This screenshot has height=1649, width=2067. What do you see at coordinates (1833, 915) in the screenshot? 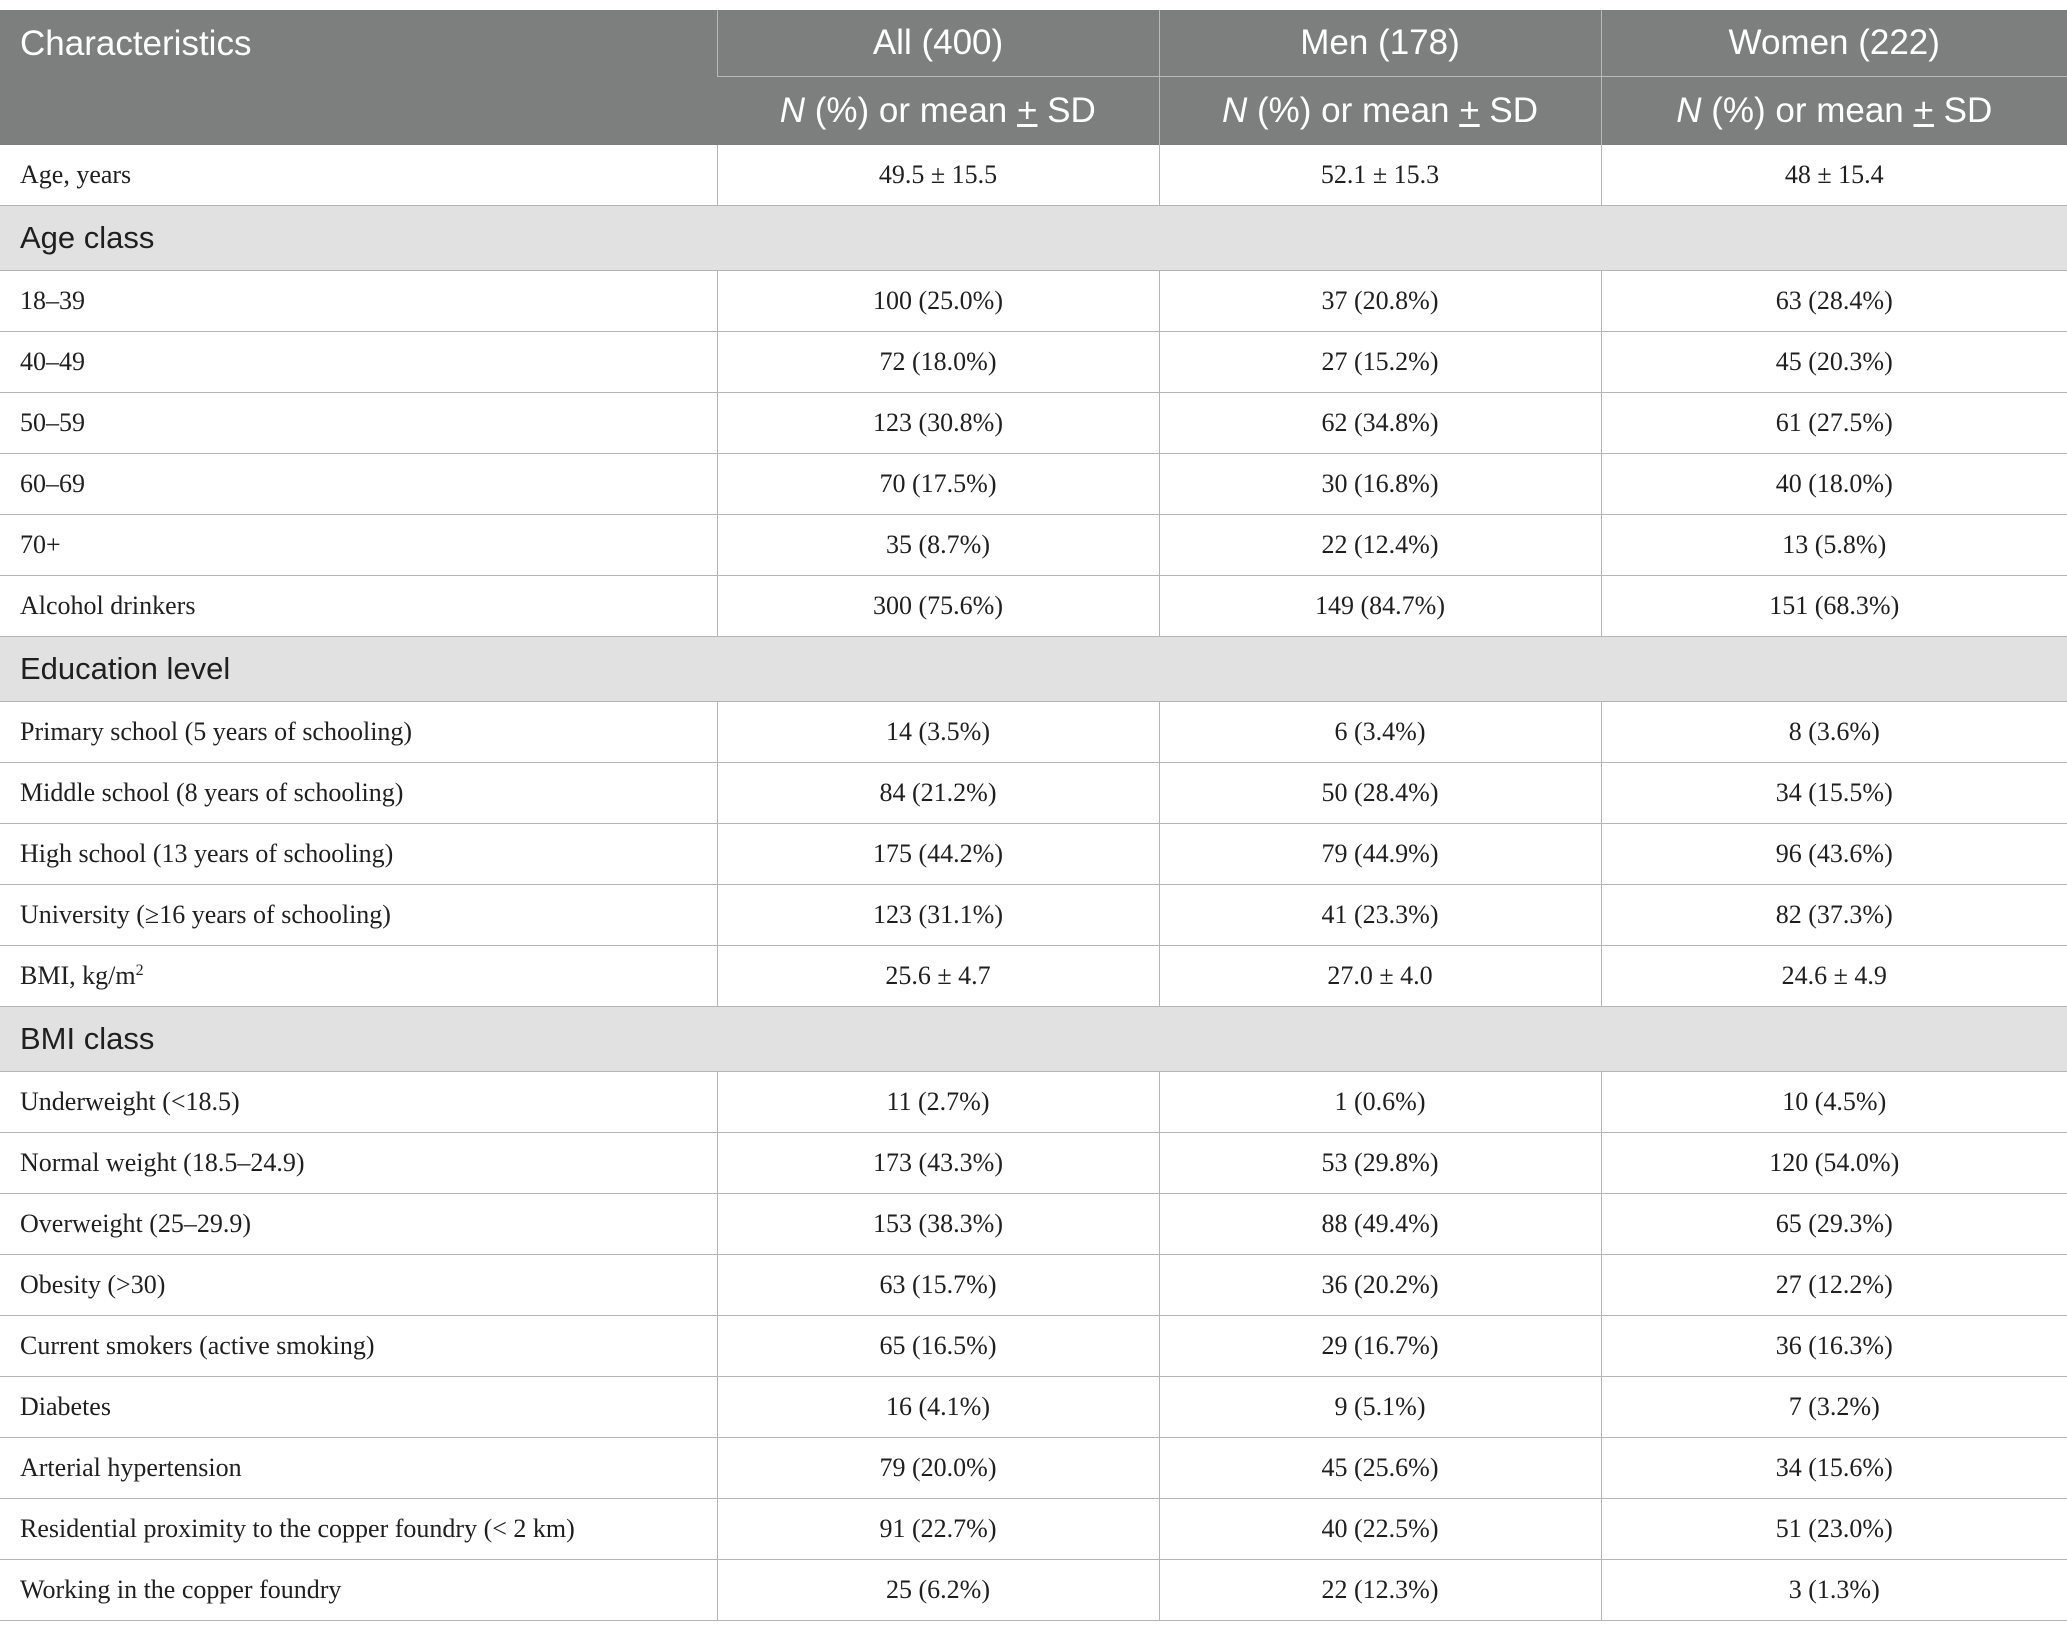
I see `cell-women: 82 (37.3%)` at bounding box center [1833, 915].